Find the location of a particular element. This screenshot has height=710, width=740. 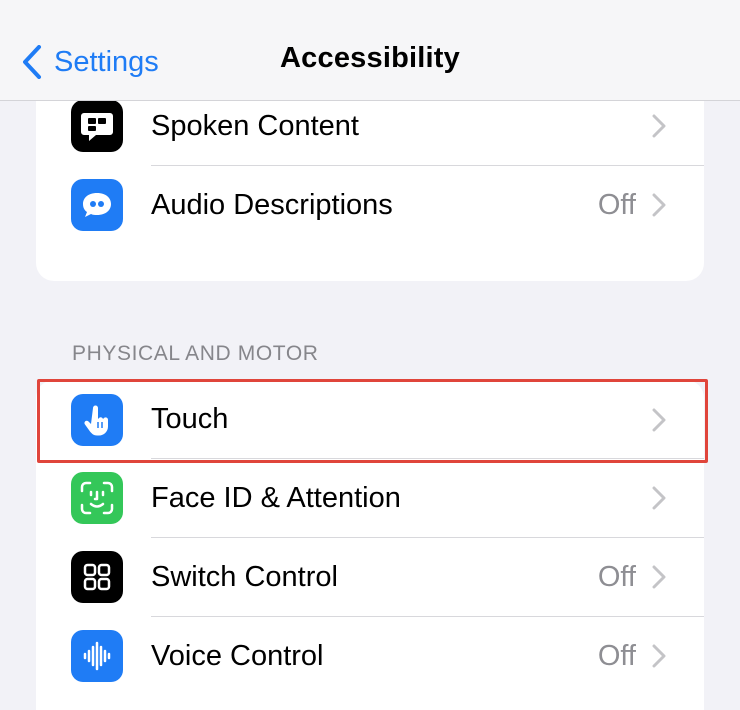

list-item-touch: Touch is located at coordinates (370, 419).